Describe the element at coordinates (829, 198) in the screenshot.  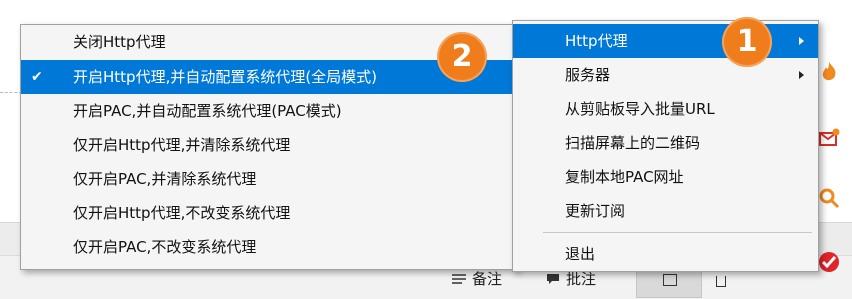
I see `search-icon` at that location.